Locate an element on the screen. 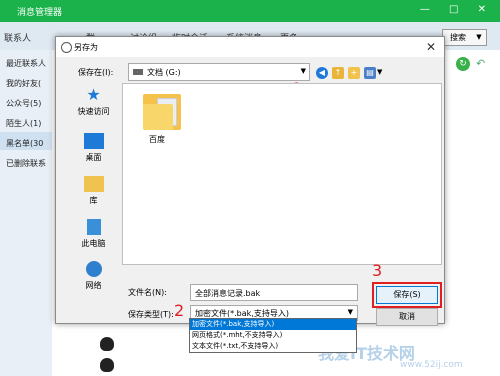 Image resolution: width=500 pixels, height=376 pixels. sidebar-item-blacklist: 黑名单(30 is located at coordinates (24, 143).